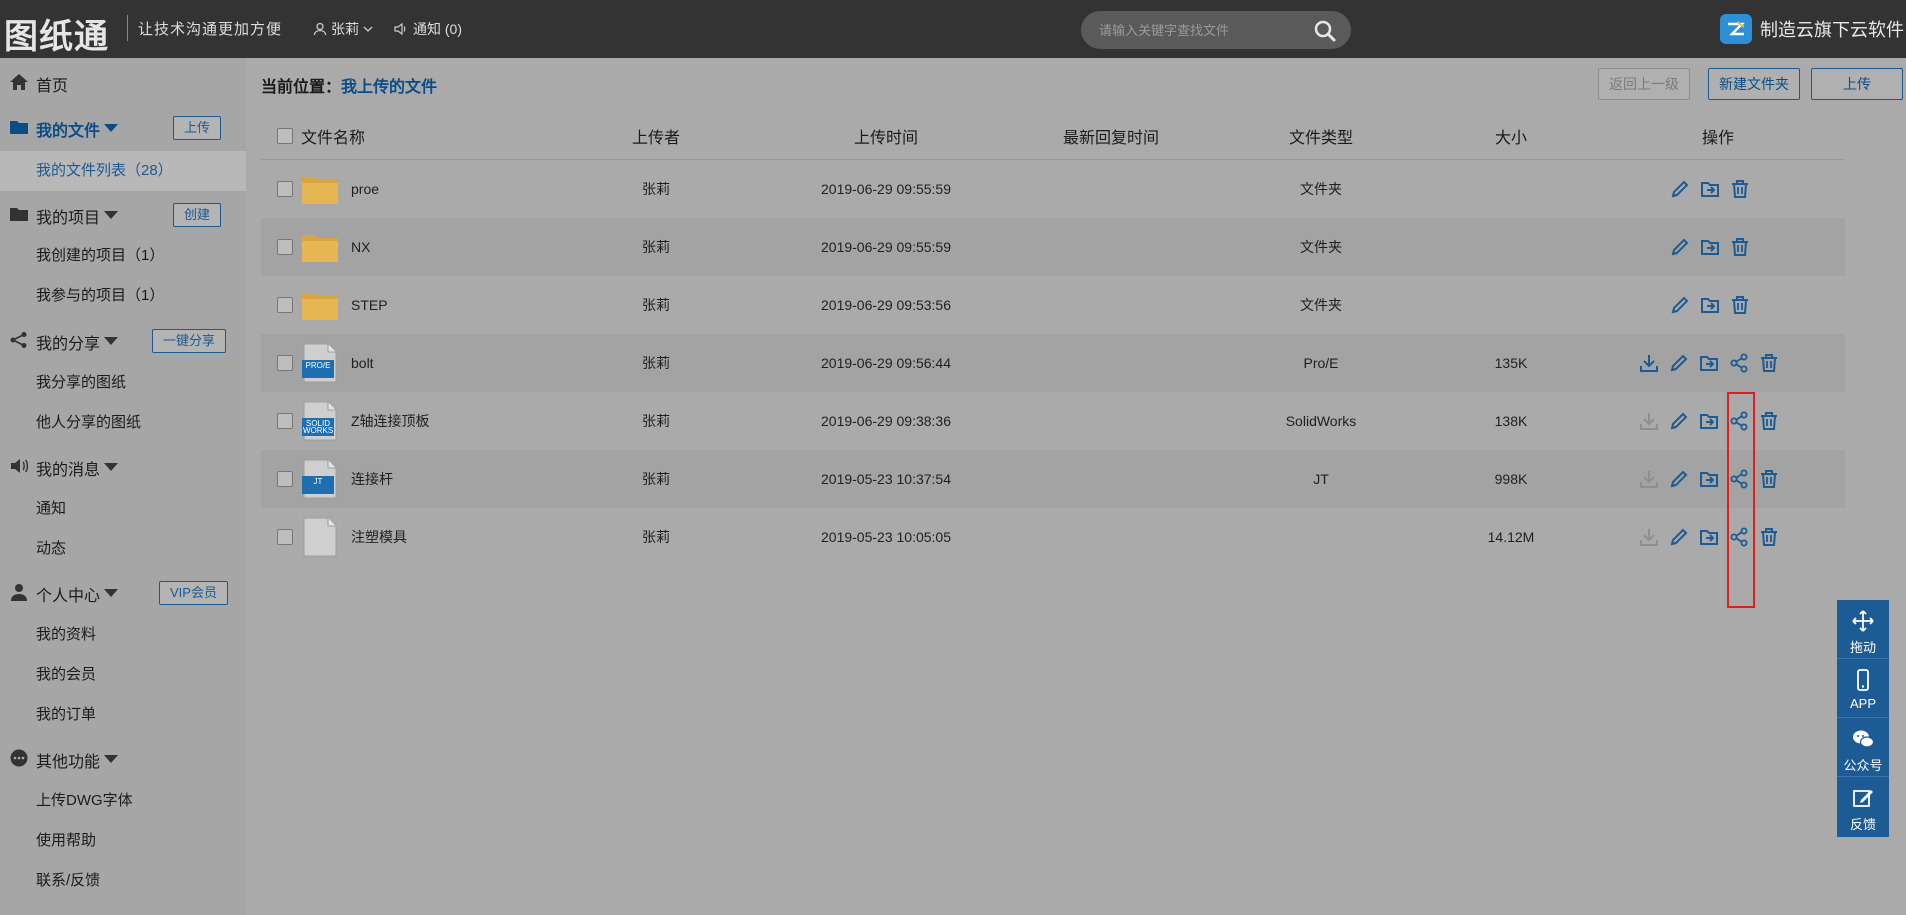 Image resolution: width=1906 pixels, height=915 pixels. What do you see at coordinates (1863, 629) in the screenshot?
I see `drag-button: 拖动` at bounding box center [1863, 629].